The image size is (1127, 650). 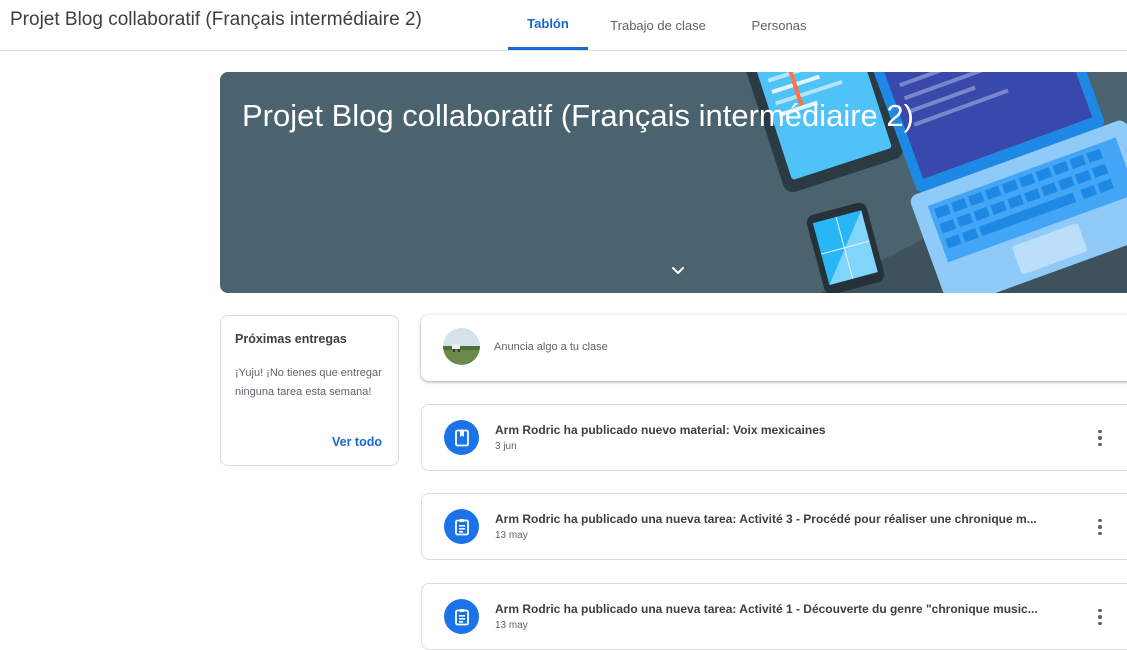 What do you see at coordinates (774, 348) in the screenshot?
I see `announce-box: Anuncia algo a tu clase` at bounding box center [774, 348].